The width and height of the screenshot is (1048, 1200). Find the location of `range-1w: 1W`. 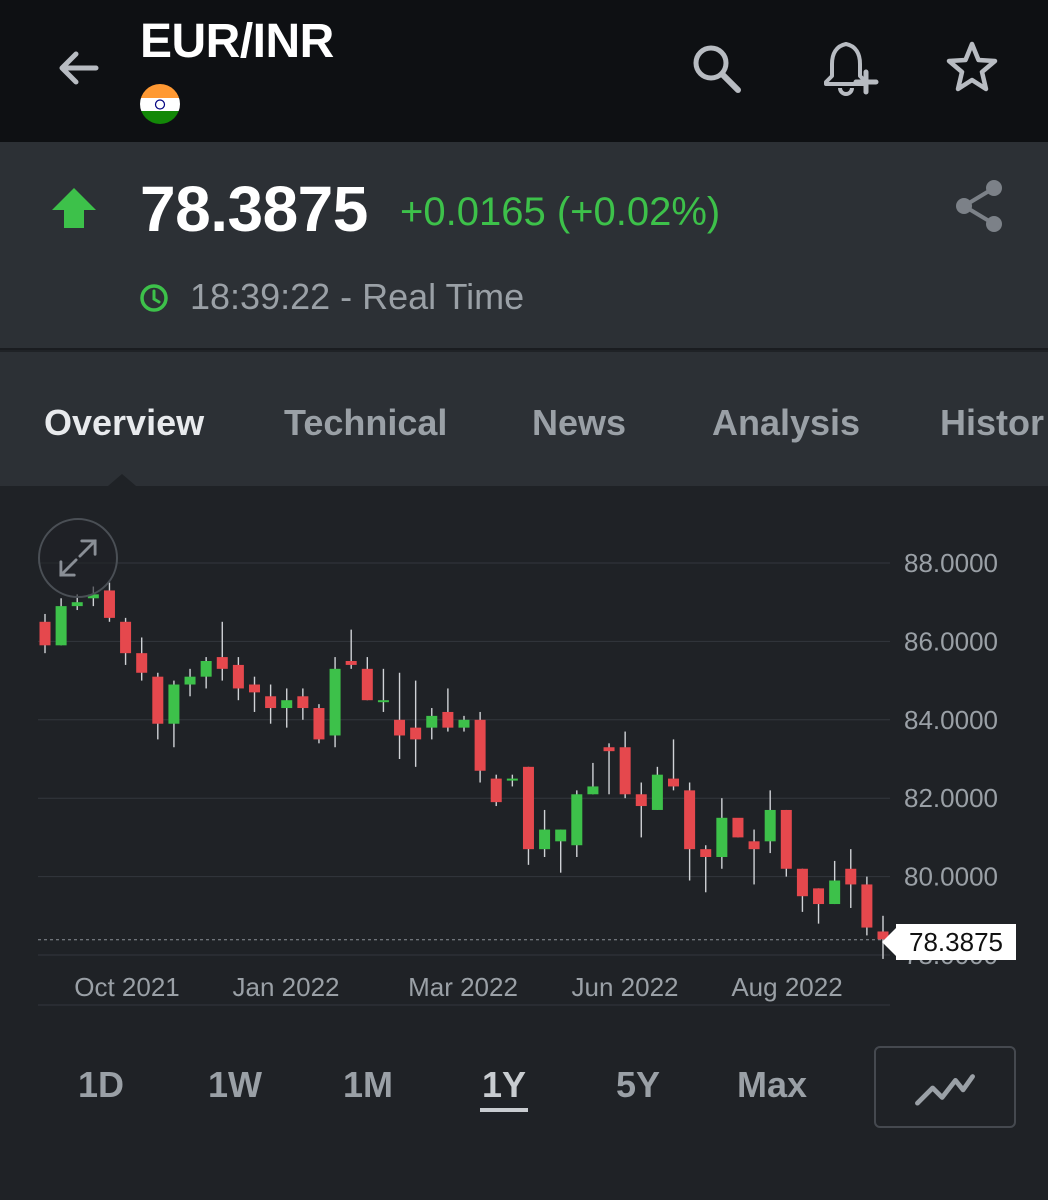

range-1w: 1W is located at coordinates (235, 1085).